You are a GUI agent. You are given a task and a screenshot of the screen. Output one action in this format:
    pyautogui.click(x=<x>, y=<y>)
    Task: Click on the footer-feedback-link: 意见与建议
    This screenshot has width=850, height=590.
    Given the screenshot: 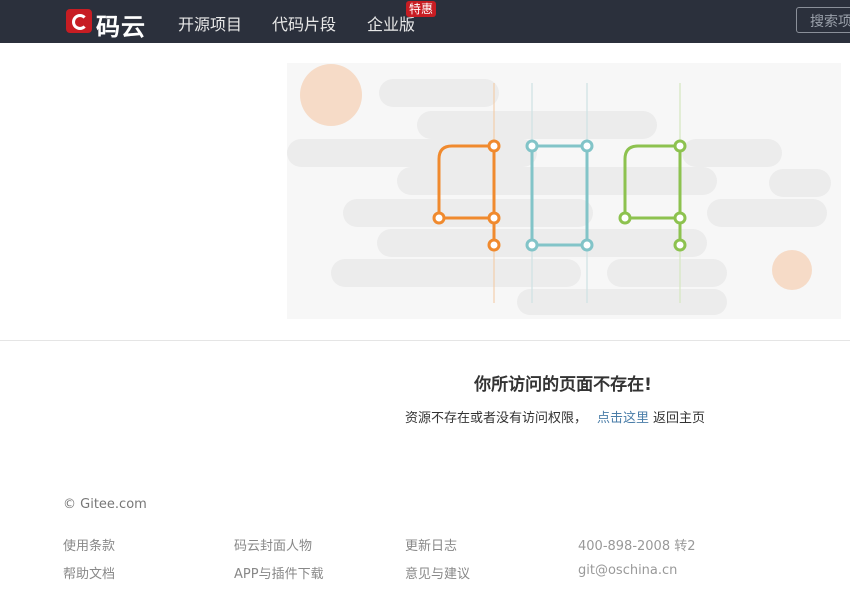 What is the action you would take?
    pyautogui.click(x=437, y=572)
    